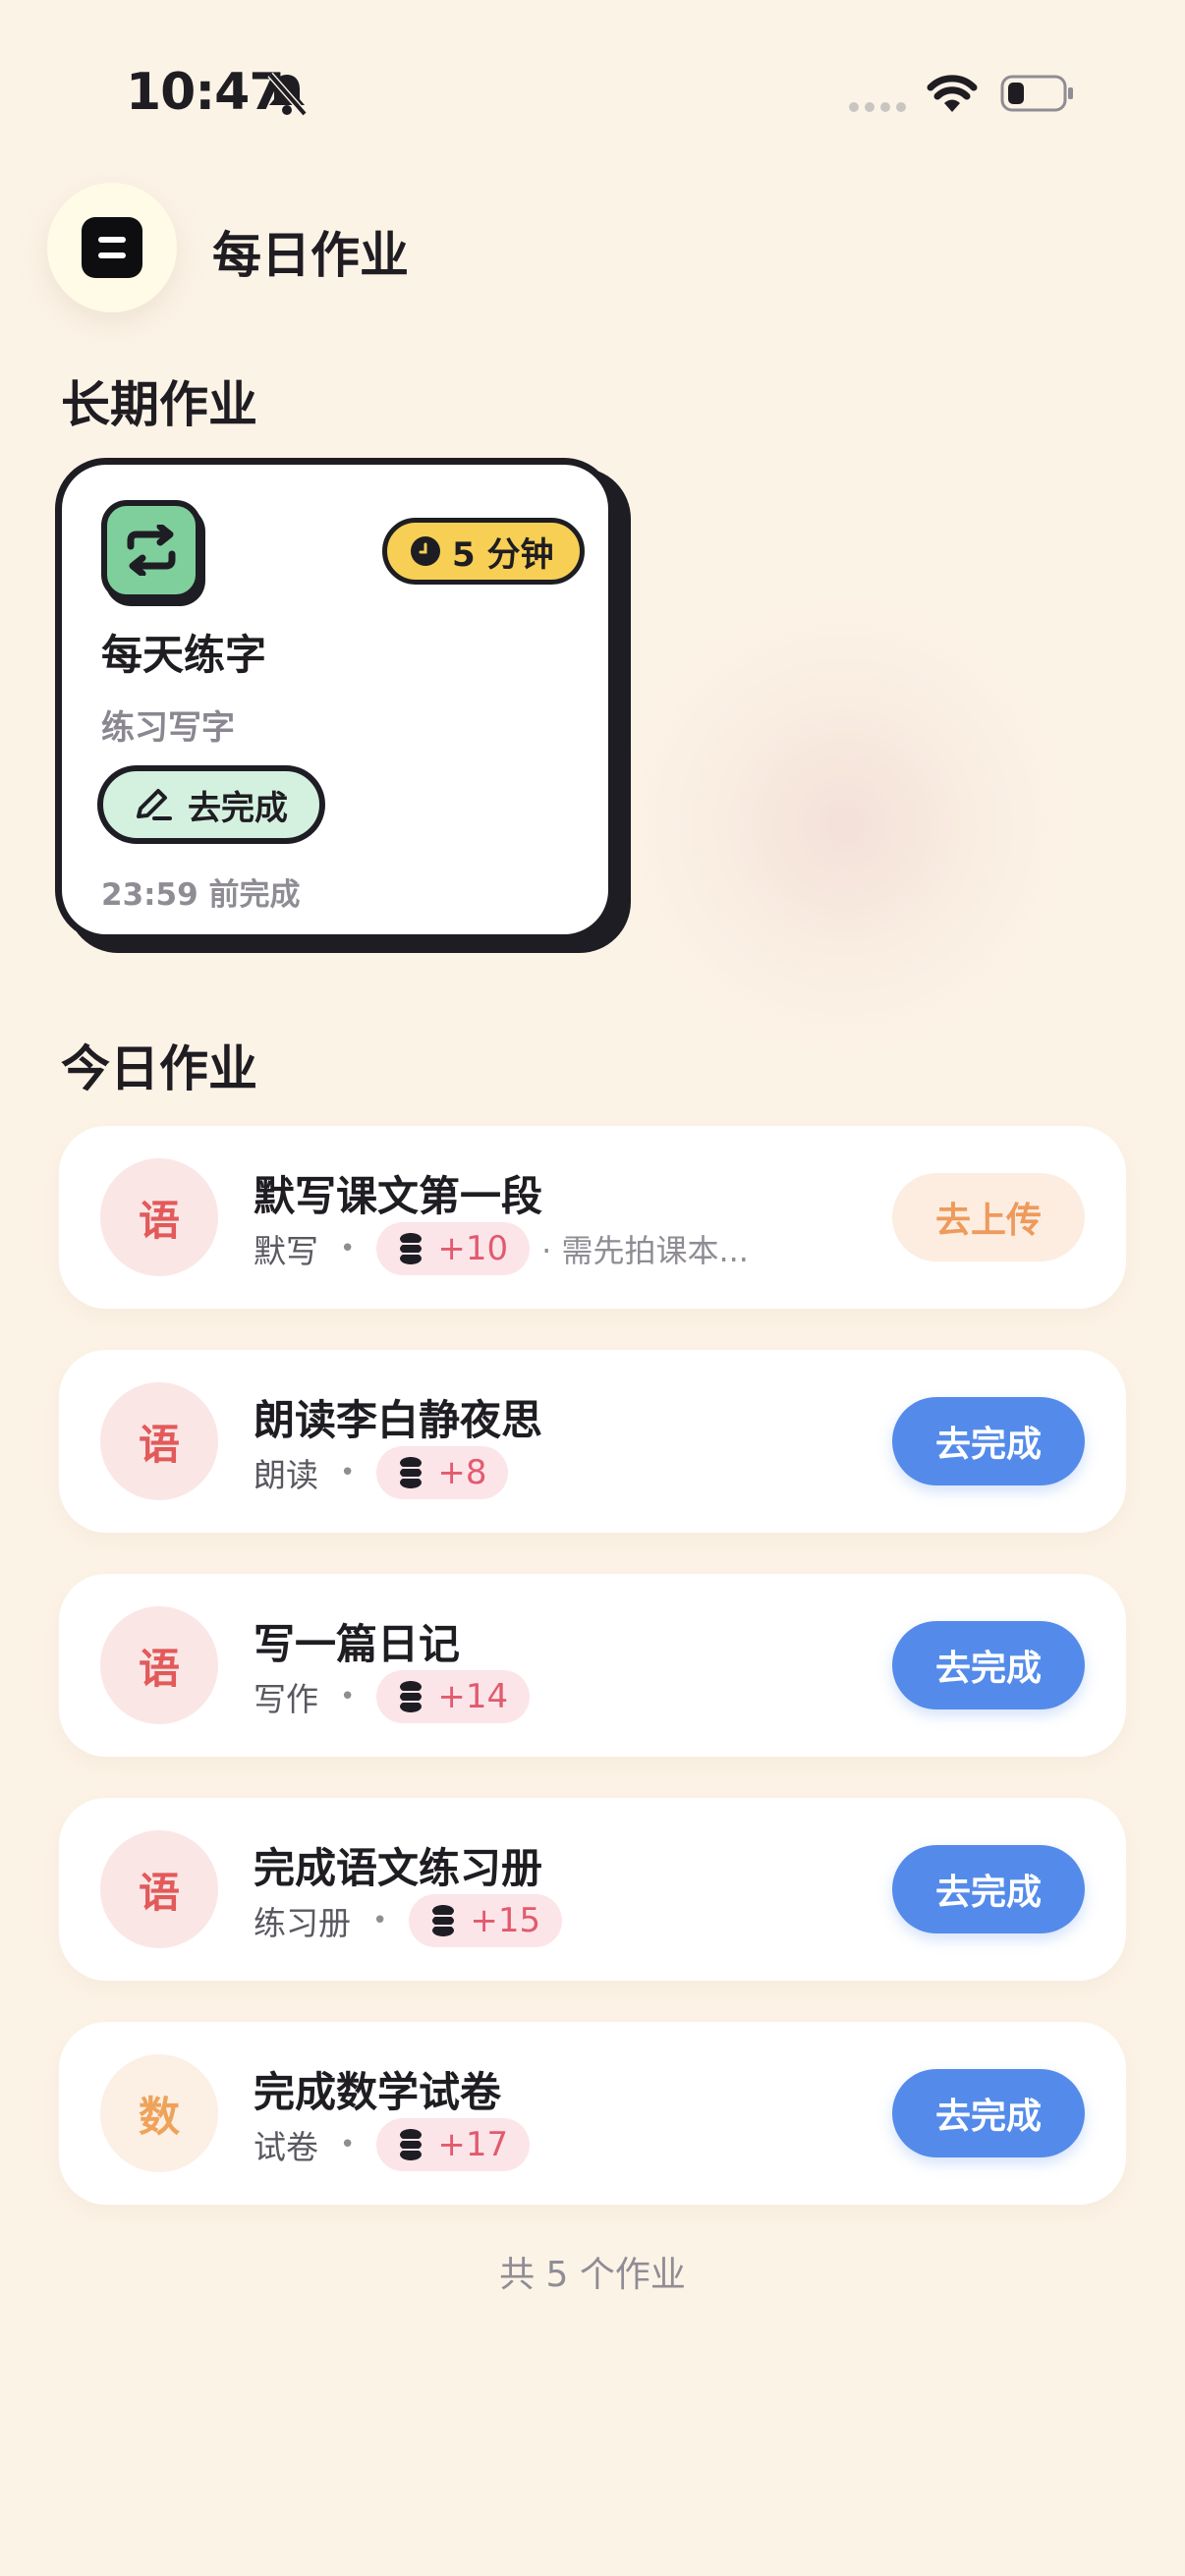  I want to click on reward-text: +15, so click(505, 1920).